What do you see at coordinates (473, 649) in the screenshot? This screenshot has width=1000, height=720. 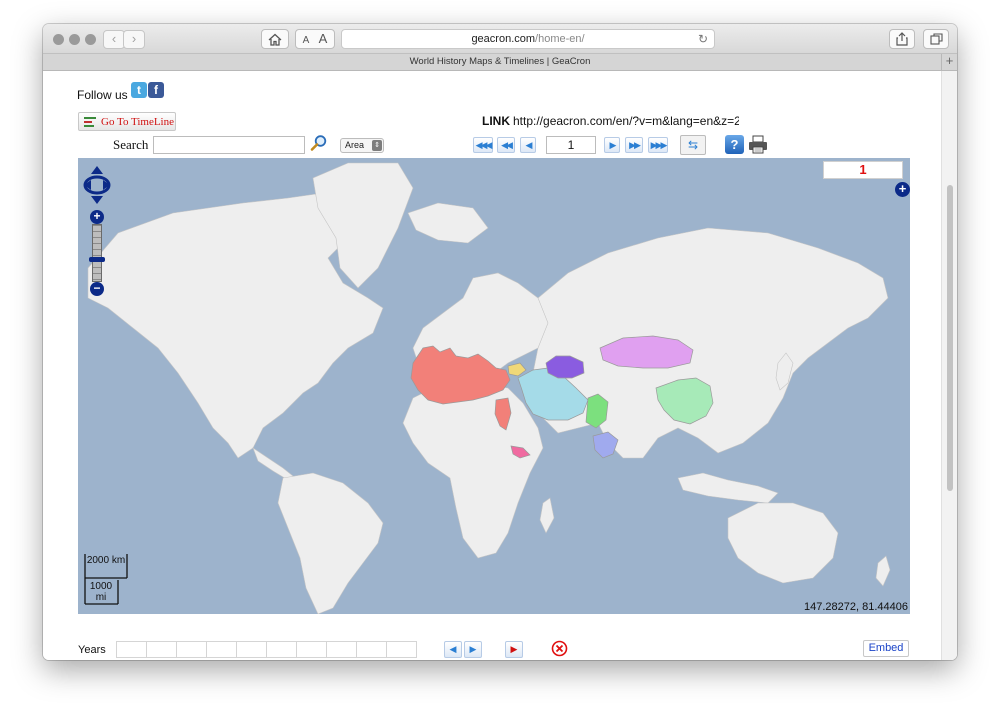 I see `year-next-button: ▶` at bounding box center [473, 649].